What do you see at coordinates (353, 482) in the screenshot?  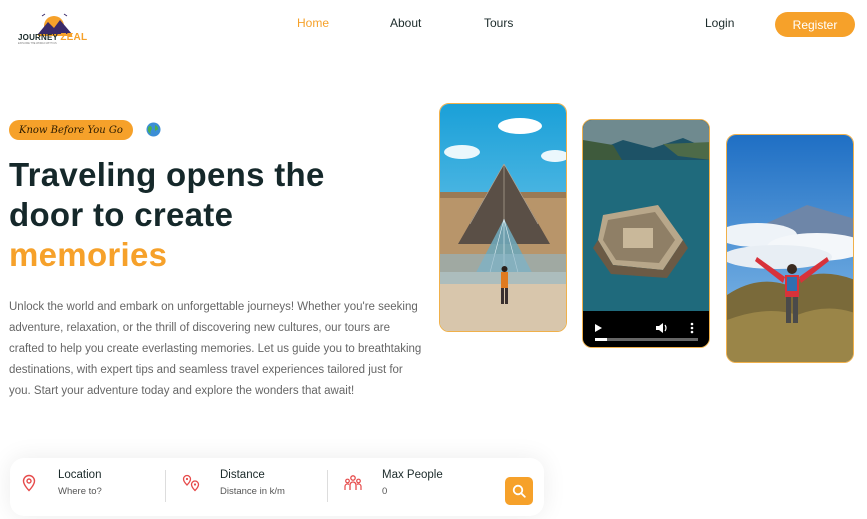 I see `people-icon` at bounding box center [353, 482].